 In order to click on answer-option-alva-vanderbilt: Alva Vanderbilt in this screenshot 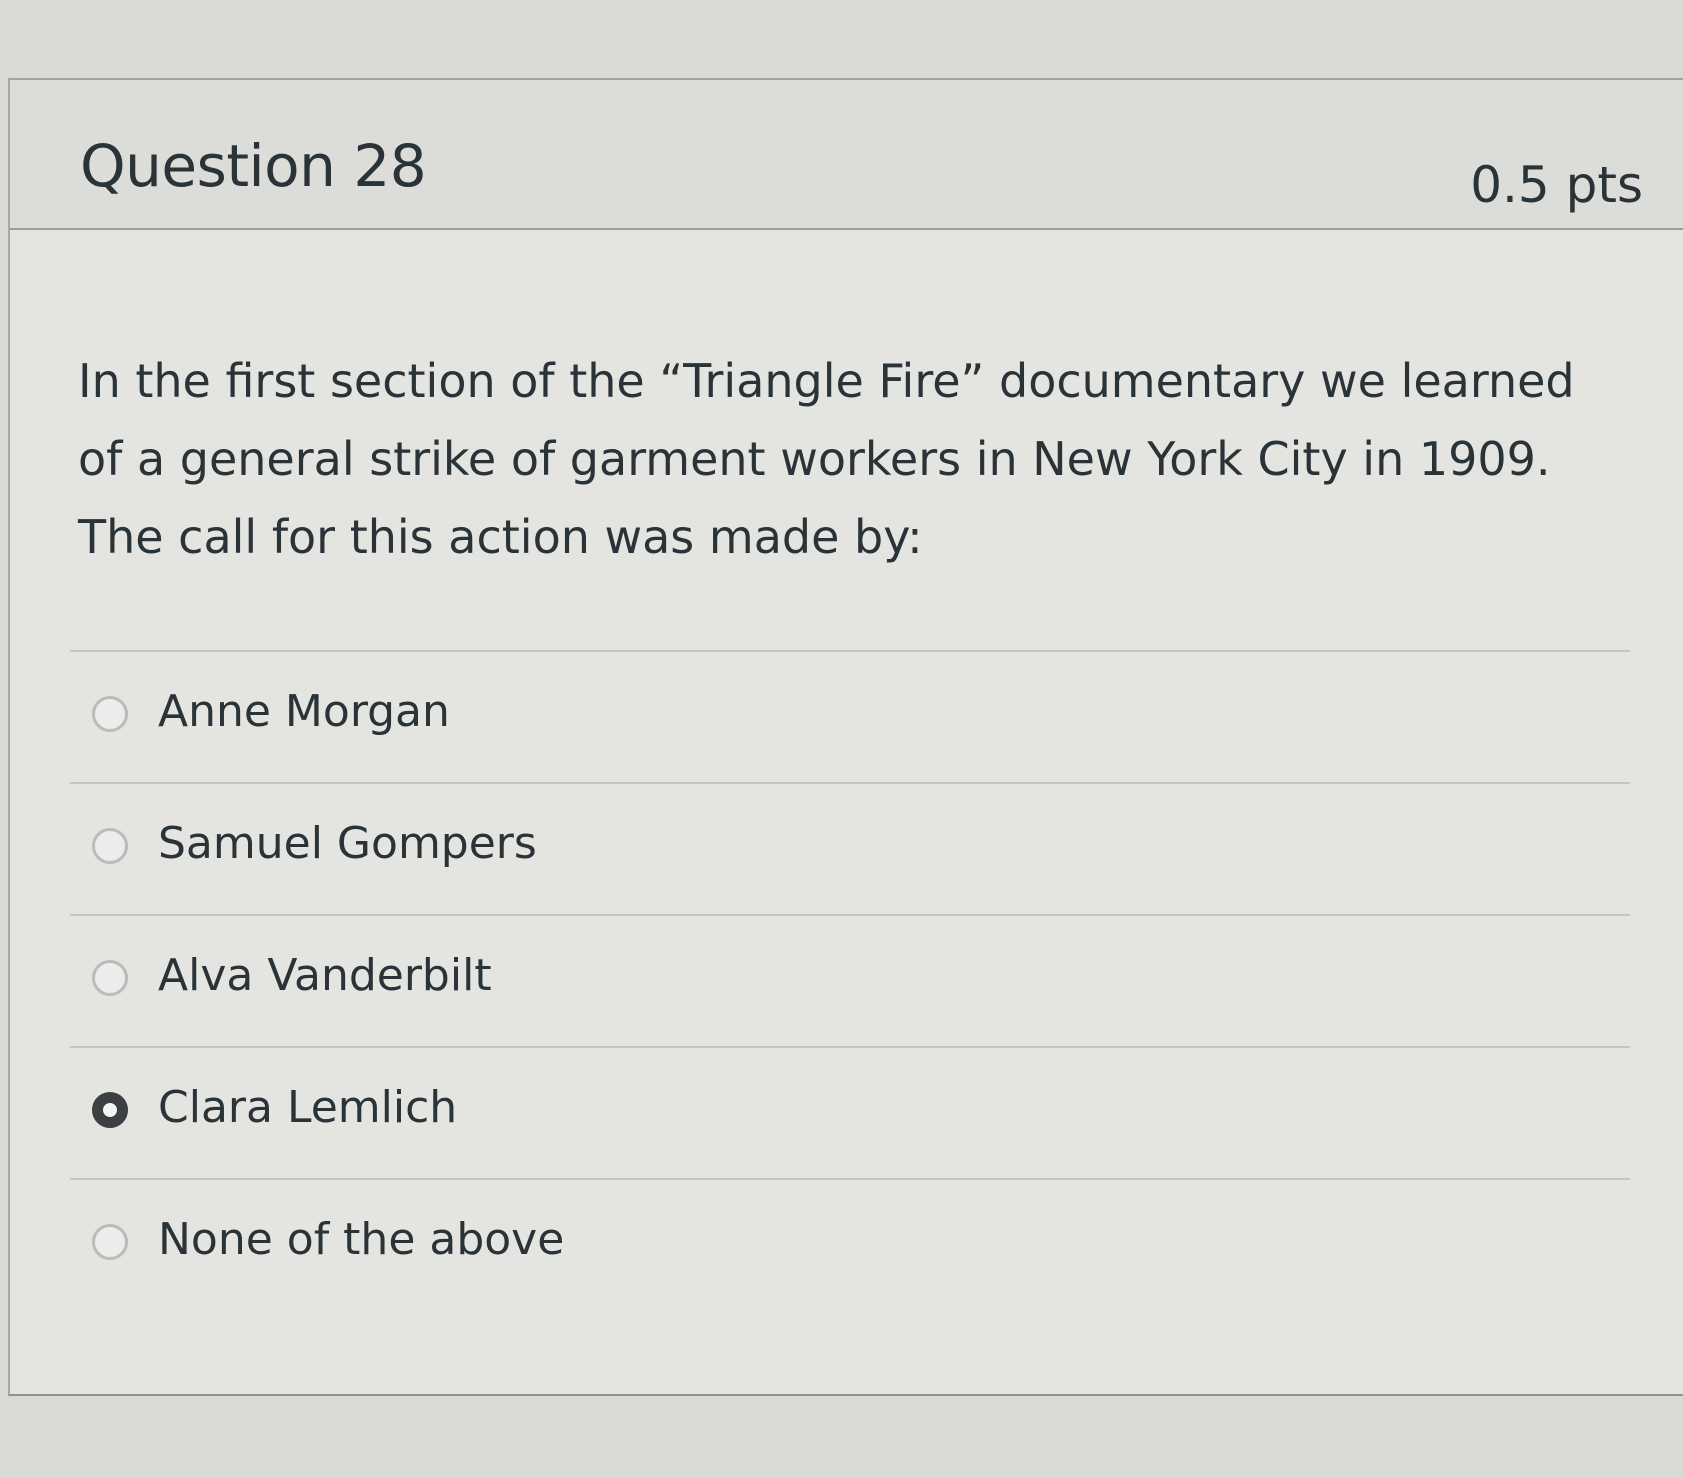, I will do `click(850, 980)`.